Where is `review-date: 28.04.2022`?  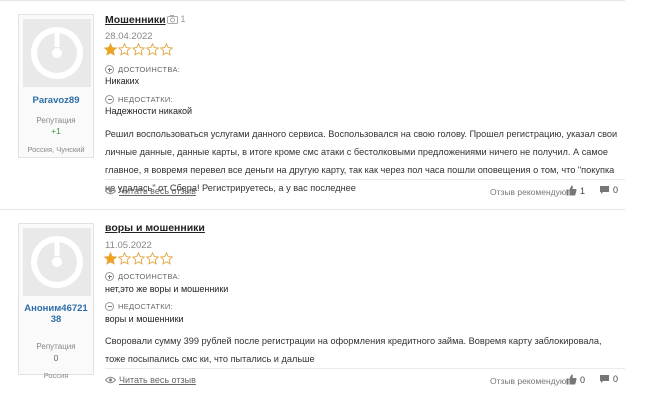
review-date: 28.04.2022 is located at coordinates (129, 36).